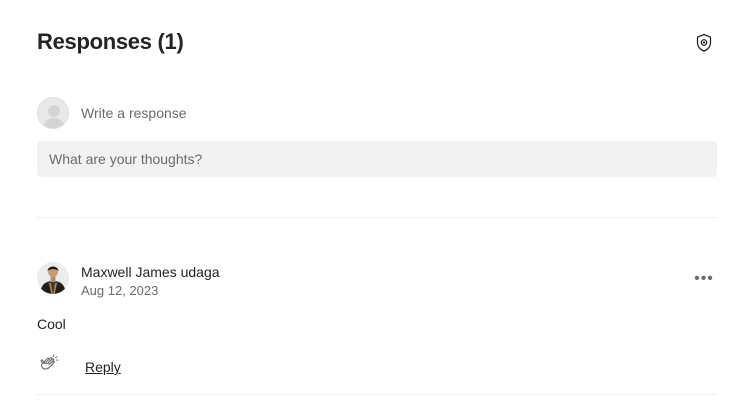 This screenshot has height=410, width=738. I want to click on more-options-icon: •••, so click(704, 280).